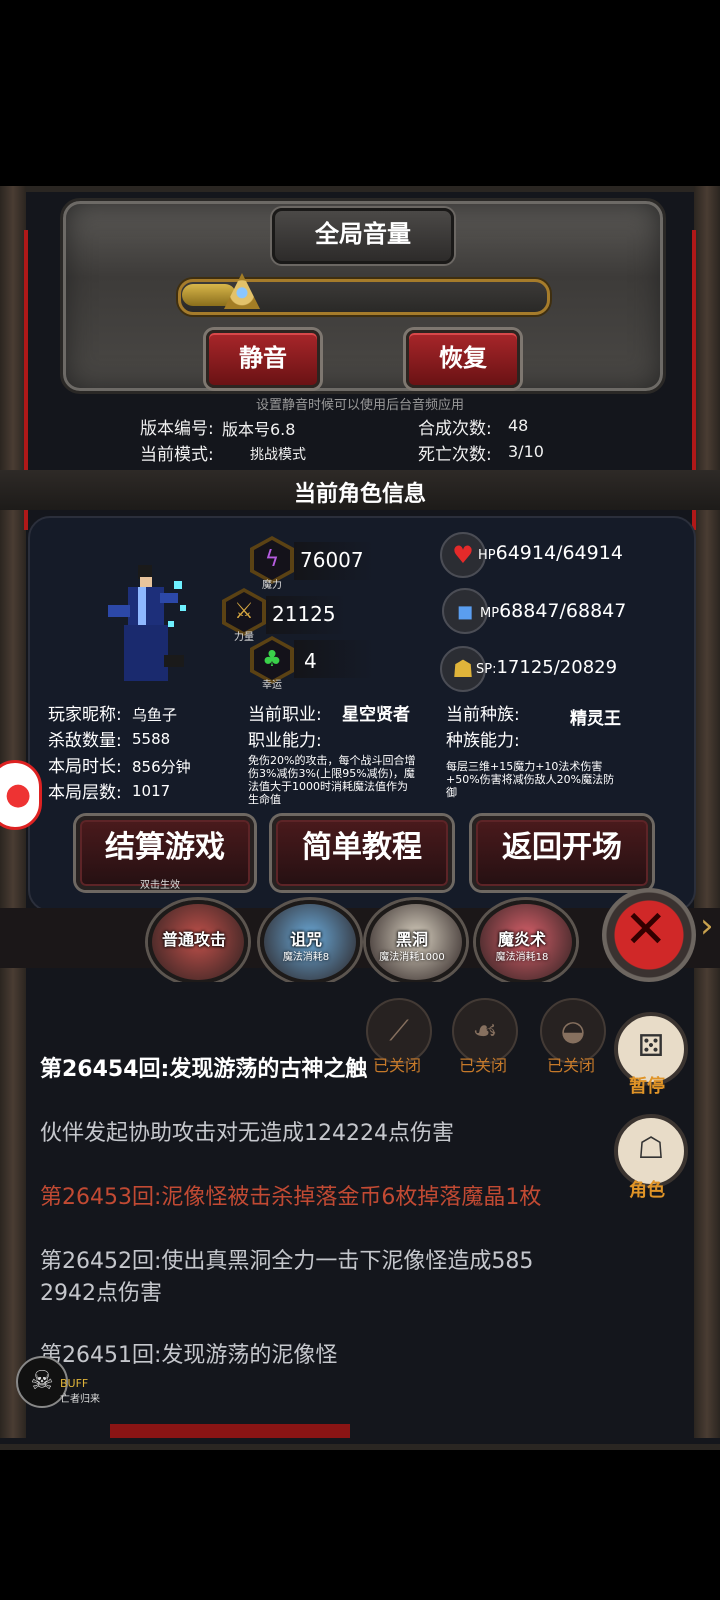 The image size is (720, 1600). I want to click on skill-normal-attack-name: 普通攻击, so click(193, 939).